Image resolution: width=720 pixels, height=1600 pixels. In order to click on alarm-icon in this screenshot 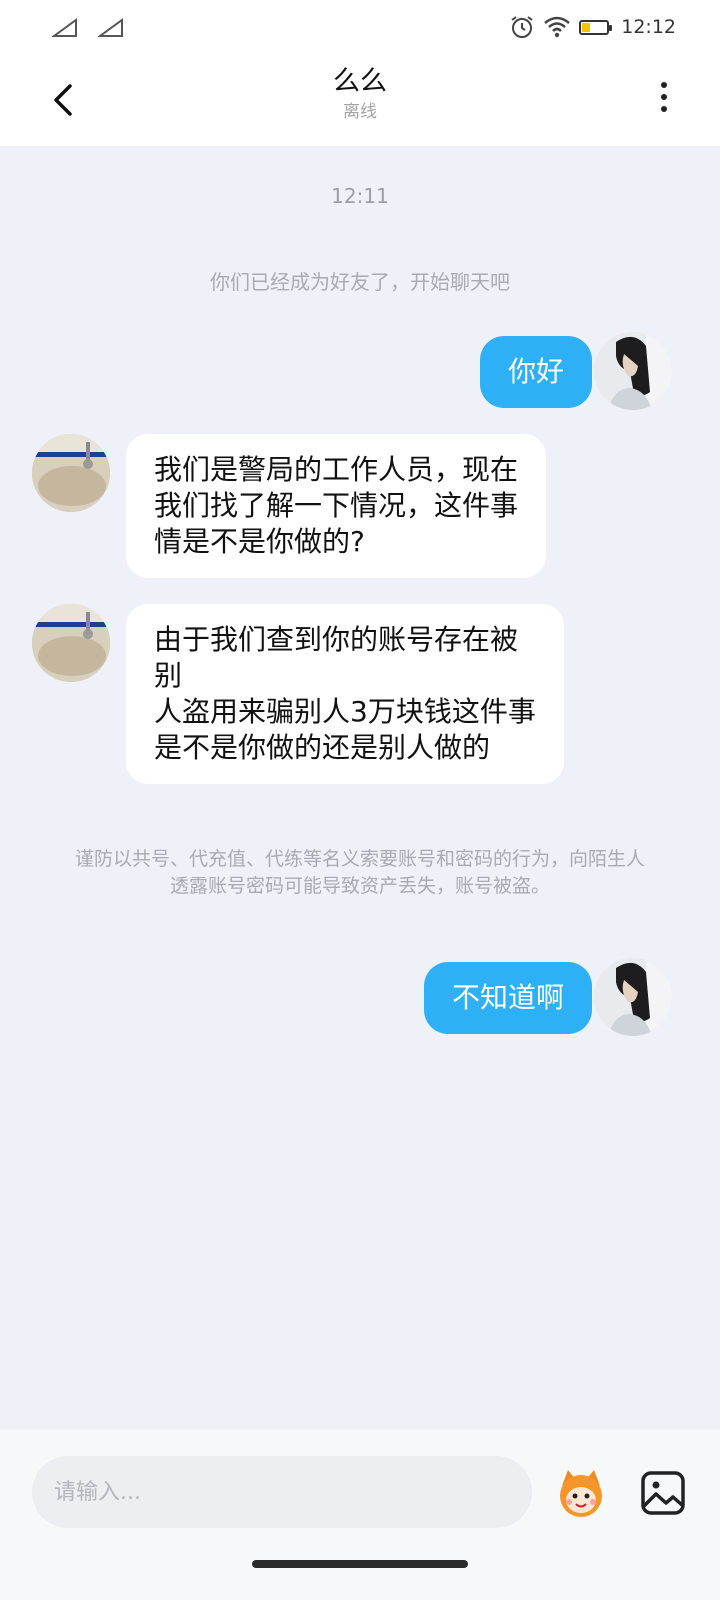, I will do `click(522, 27)`.